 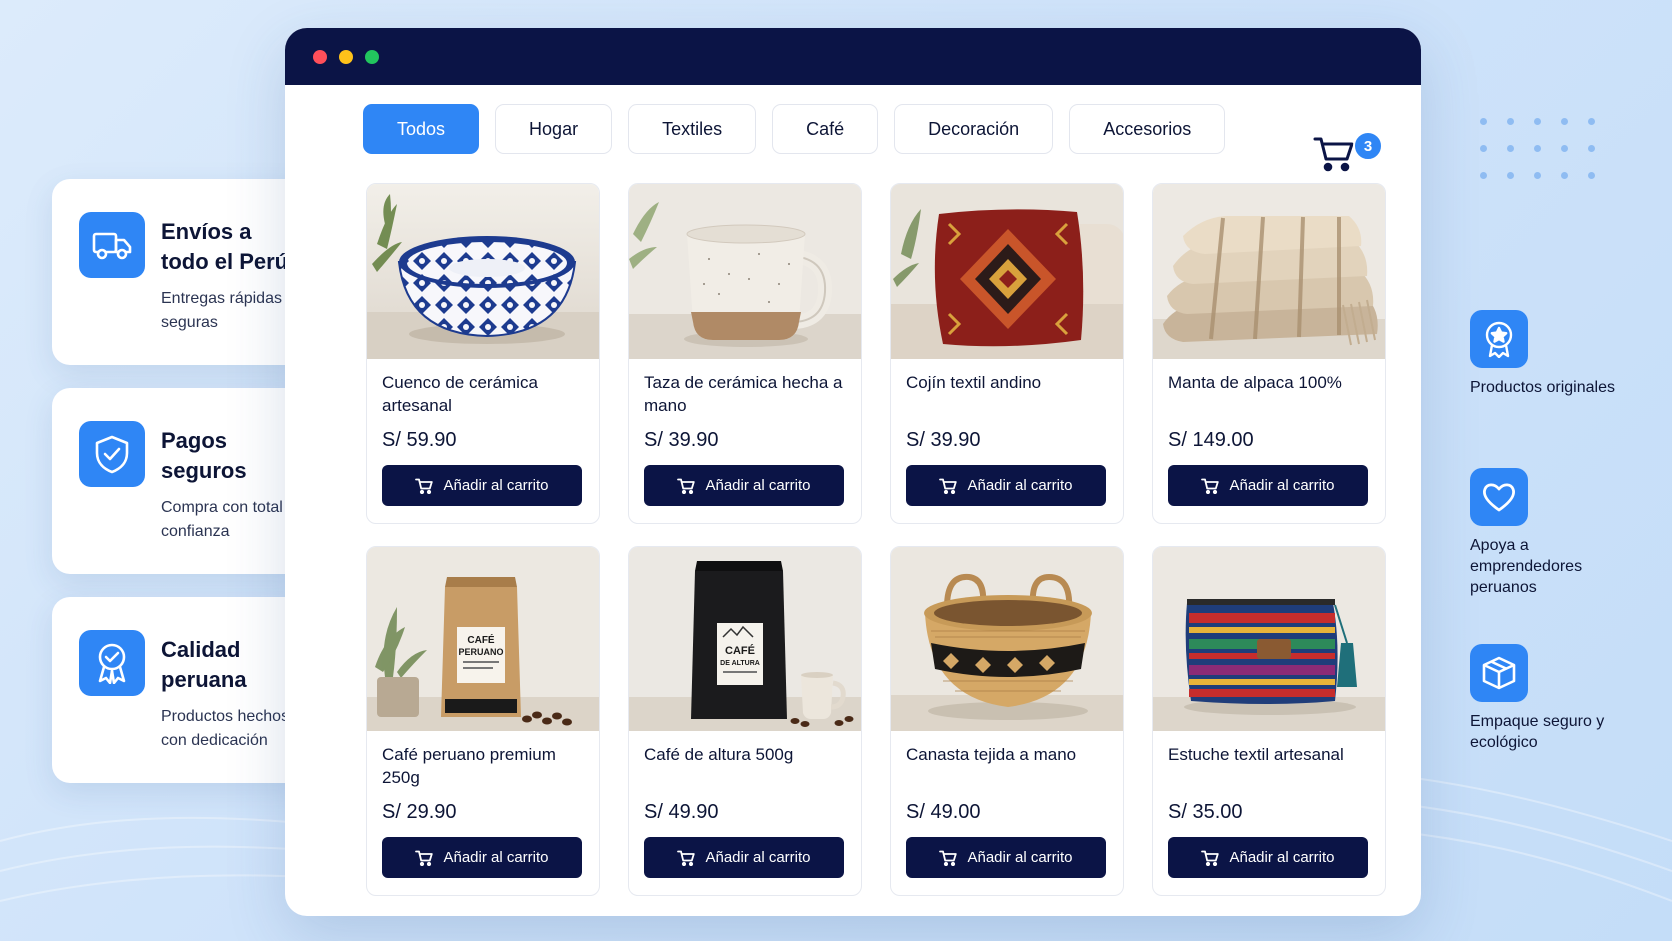 What do you see at coordinates (1269, 639) in the screenshot?
I see `product-image-textile-pouch` at bounding box center [1269, 639].